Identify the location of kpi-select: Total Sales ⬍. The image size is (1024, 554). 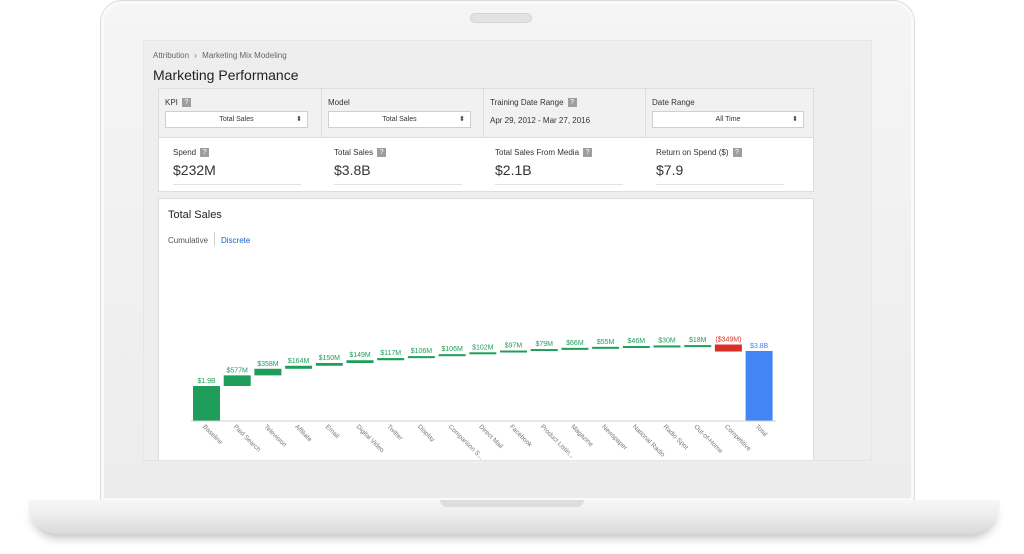
(236, 119).